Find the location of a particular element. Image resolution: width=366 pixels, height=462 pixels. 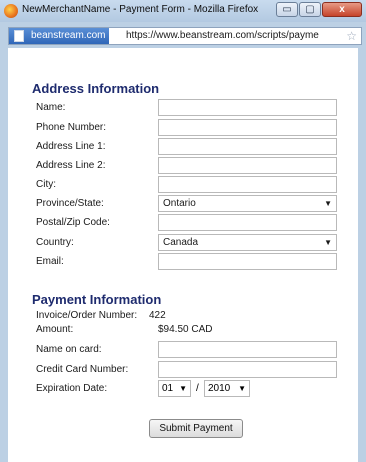

address-line1-label: Address Line 1: is located at coordinates (71, 146).